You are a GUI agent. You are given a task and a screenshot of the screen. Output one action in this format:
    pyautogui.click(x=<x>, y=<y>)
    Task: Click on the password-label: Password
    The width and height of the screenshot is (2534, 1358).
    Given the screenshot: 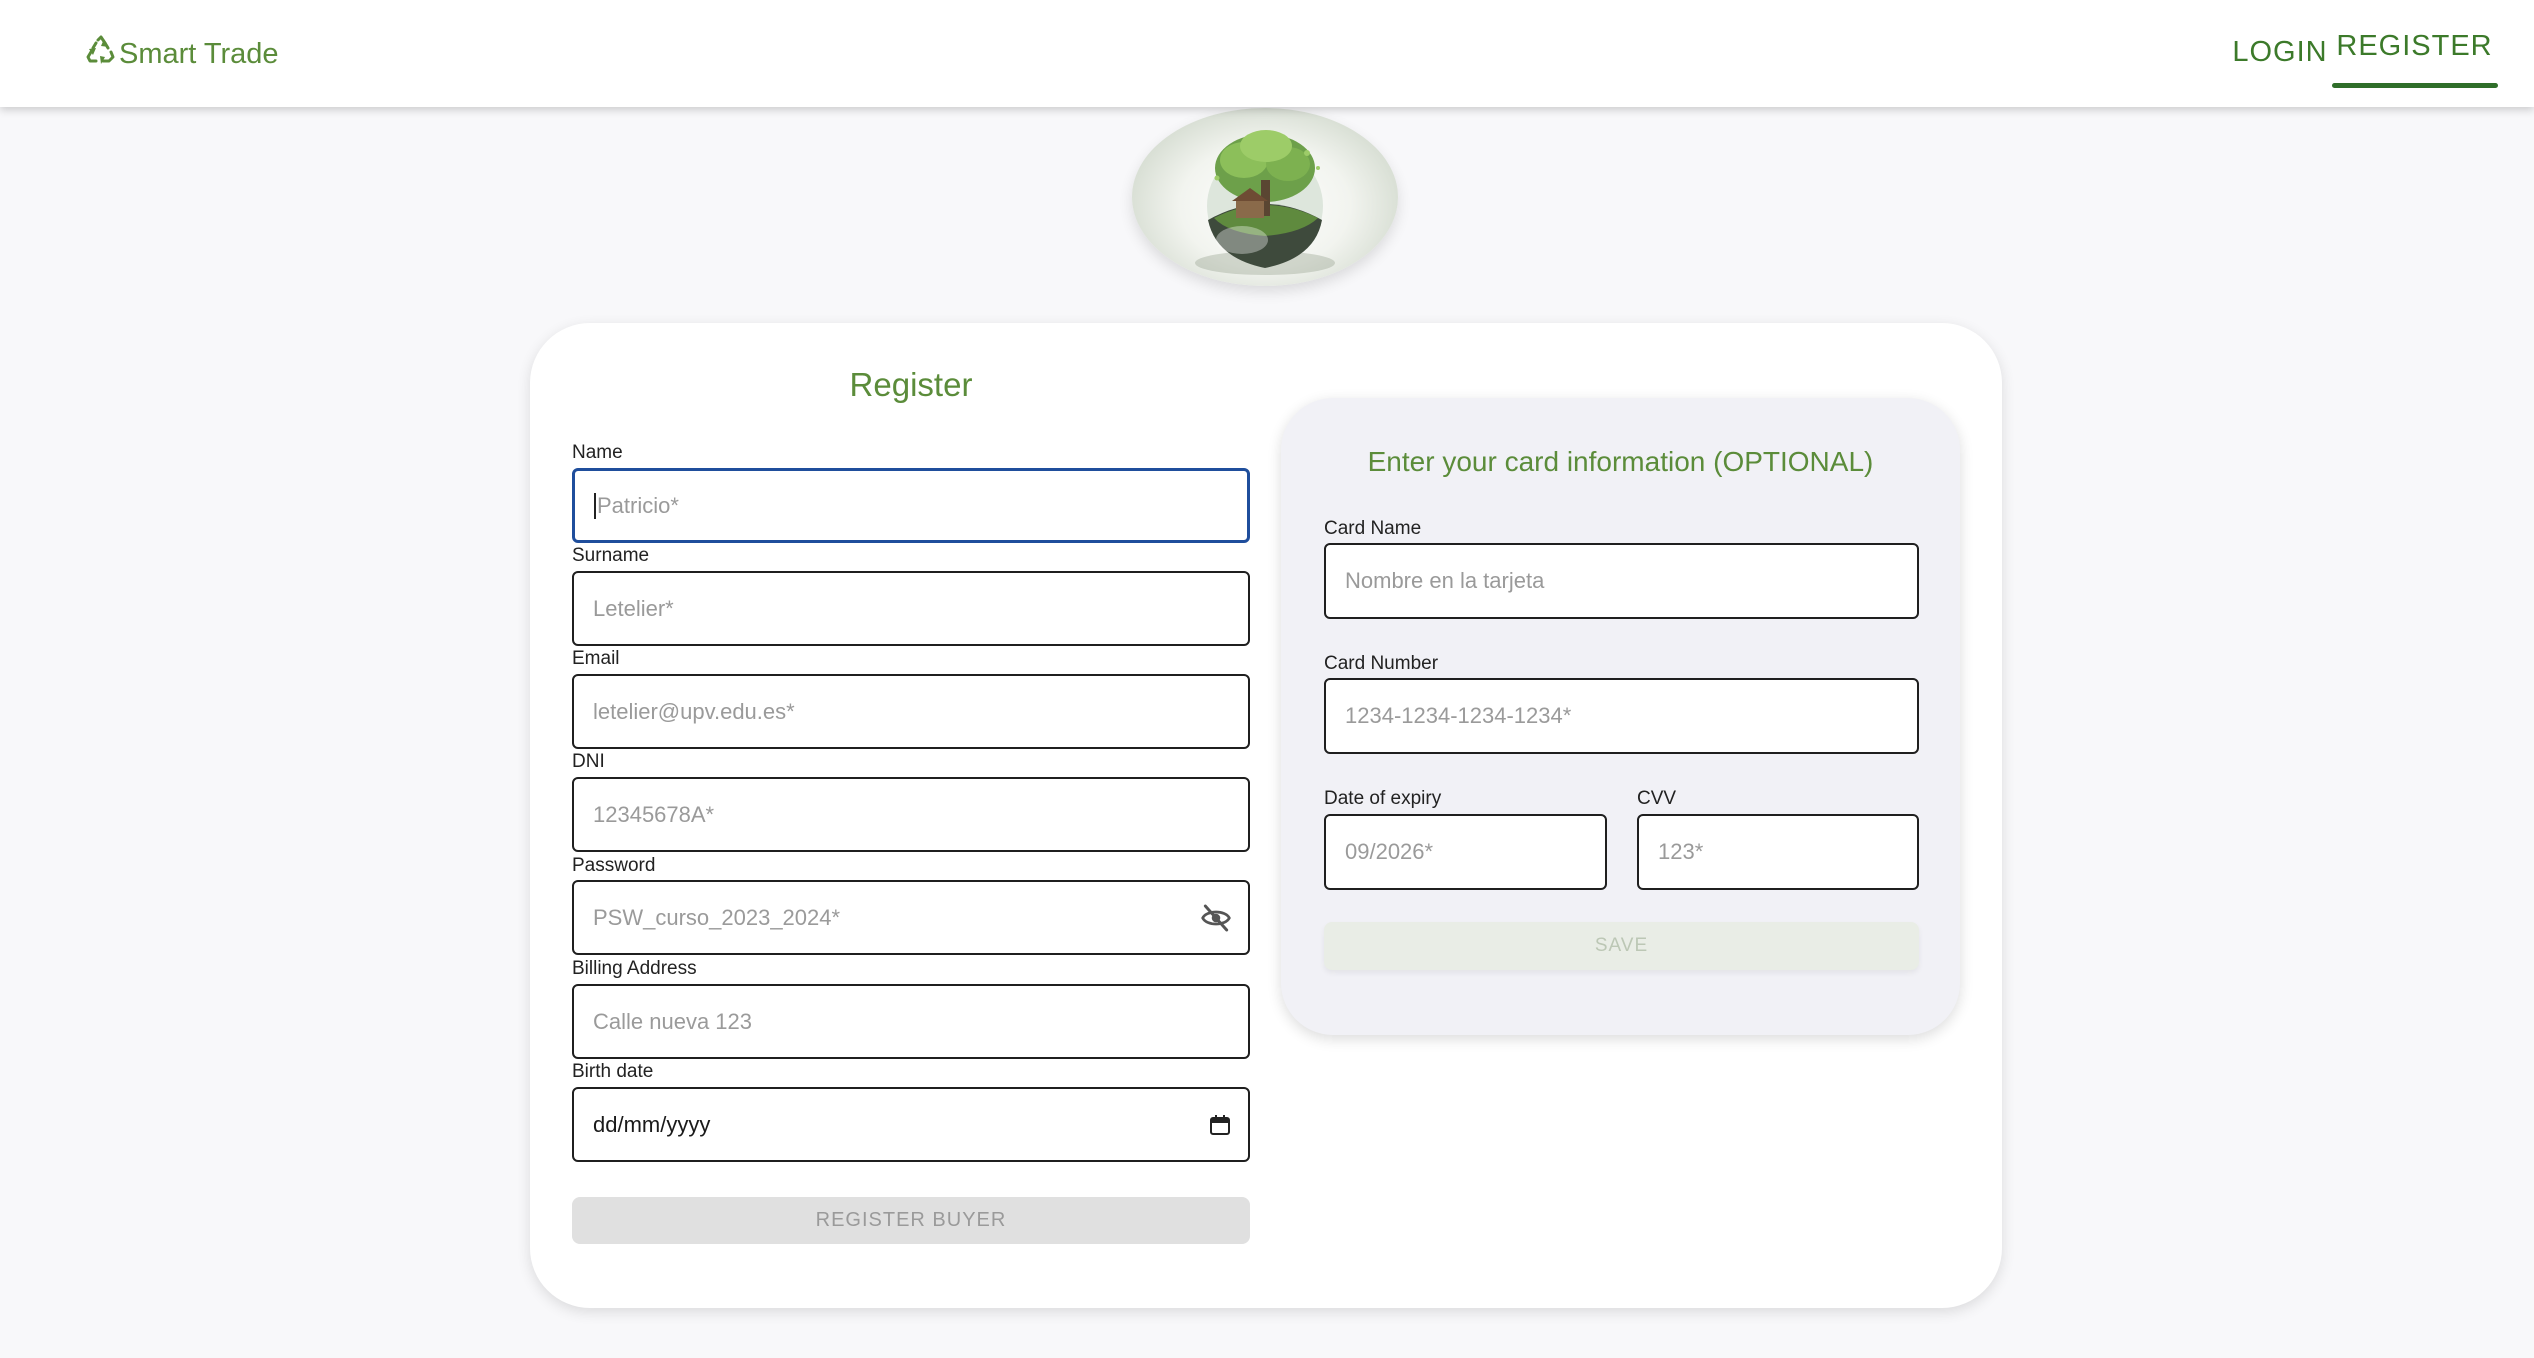 What is the action you would take?
    pyautogui.click(x=614, y=865)
    